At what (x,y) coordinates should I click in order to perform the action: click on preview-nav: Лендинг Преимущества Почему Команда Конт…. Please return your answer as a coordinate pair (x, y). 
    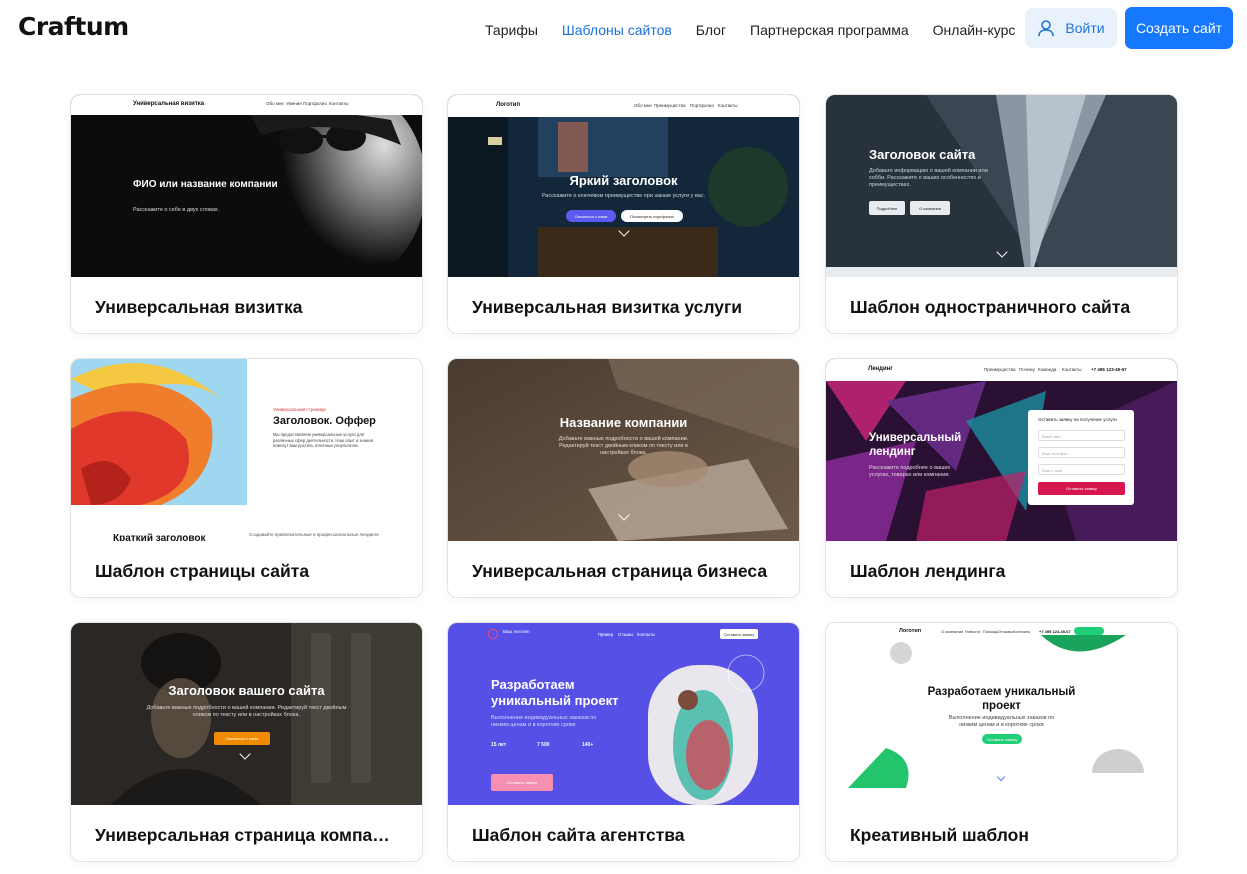
    Looking at the image, I should click on (1001, 370).